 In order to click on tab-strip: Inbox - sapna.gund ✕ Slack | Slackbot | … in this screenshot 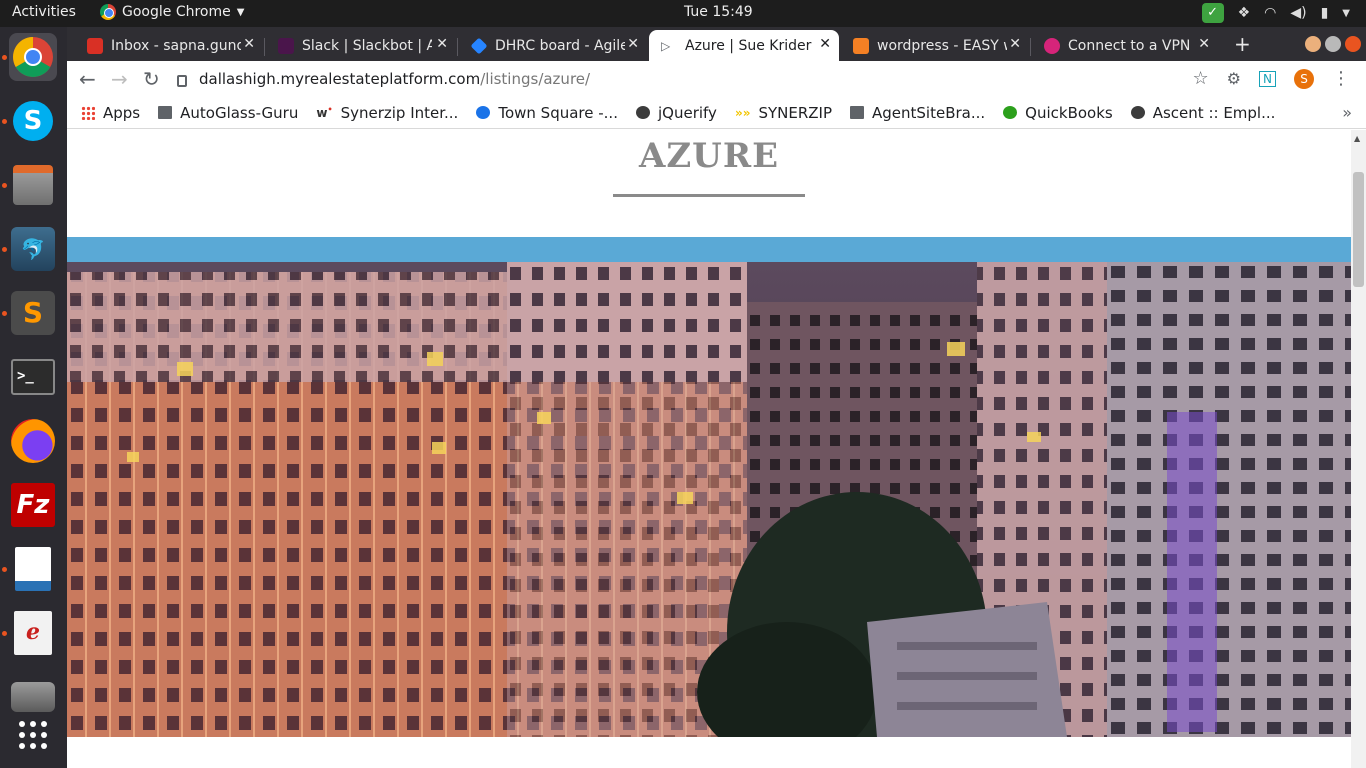, I will do `click(716, 44)`.